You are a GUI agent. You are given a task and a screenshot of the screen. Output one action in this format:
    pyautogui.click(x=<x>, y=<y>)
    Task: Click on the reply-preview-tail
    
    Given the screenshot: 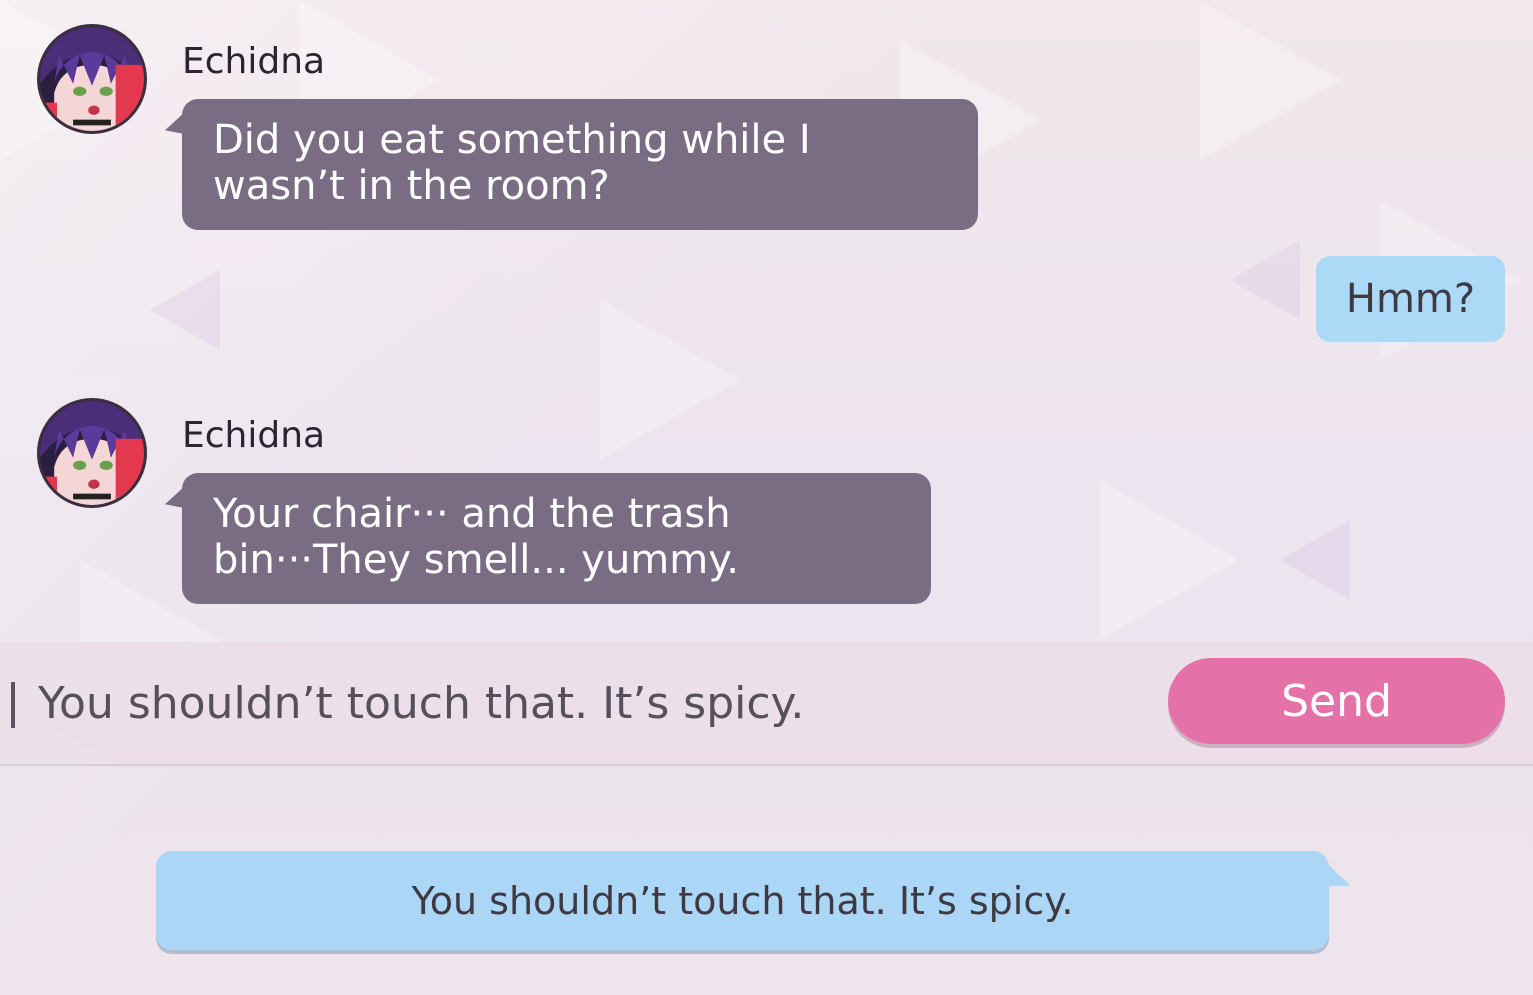 What is the action you would take?
    pyautogui.click(x=1338, y=880)
    